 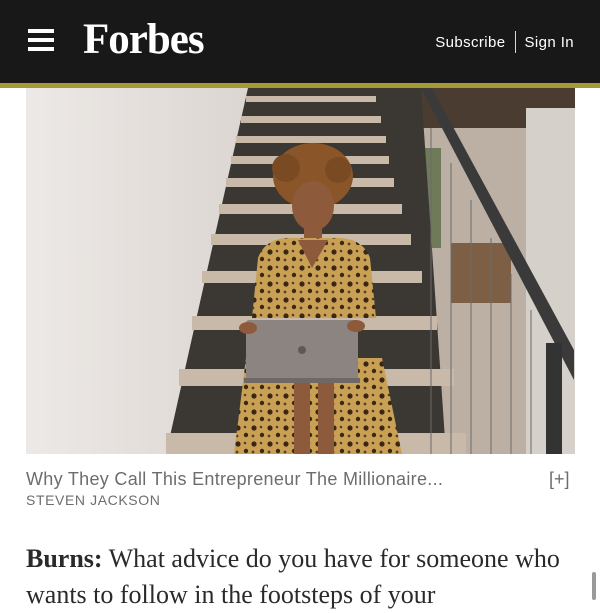 What do you see at coordinates (515, 42) in the screenshot?
I see `nav-divider` at bounding box center [515, 42].